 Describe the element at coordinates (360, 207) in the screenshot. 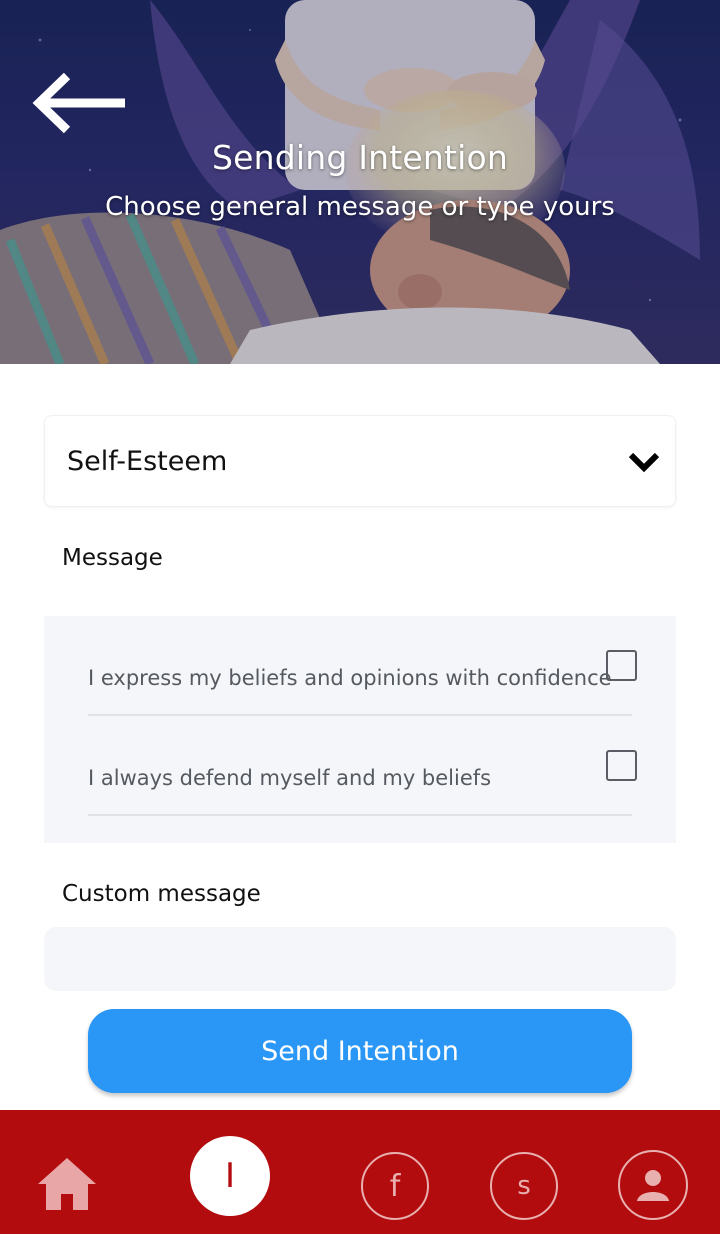

I see `page-subtitle: Choose general message or type yours` at that location.